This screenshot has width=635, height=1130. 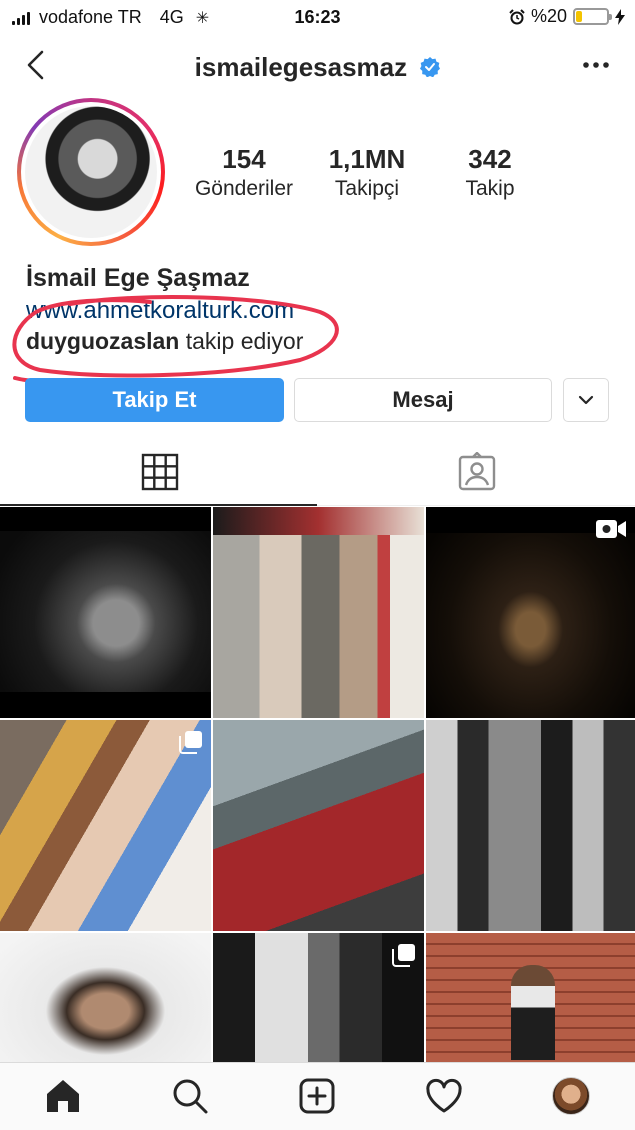 I want to click on stat-following: 342 Takip, so click(x=490, y=172).